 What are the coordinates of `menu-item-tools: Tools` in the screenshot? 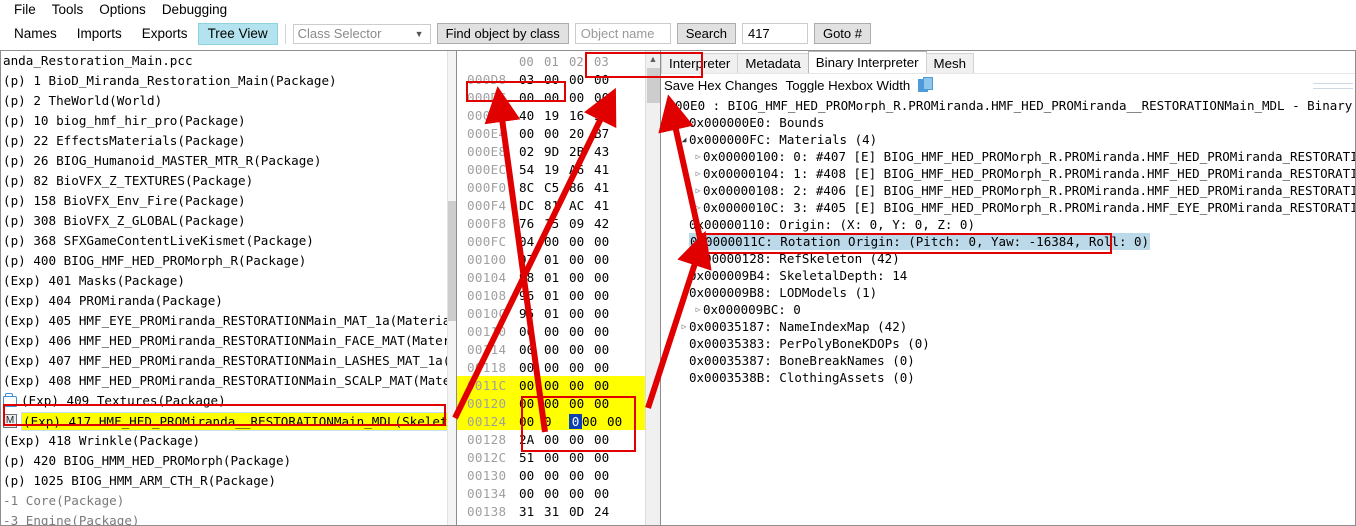 It's located at (68, 10).